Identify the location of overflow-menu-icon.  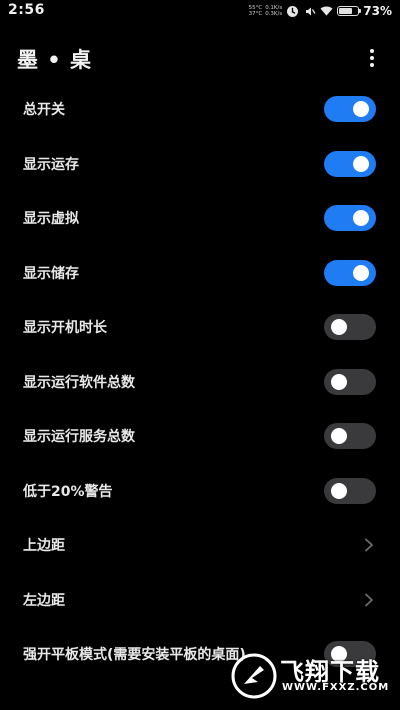
(372, 58).